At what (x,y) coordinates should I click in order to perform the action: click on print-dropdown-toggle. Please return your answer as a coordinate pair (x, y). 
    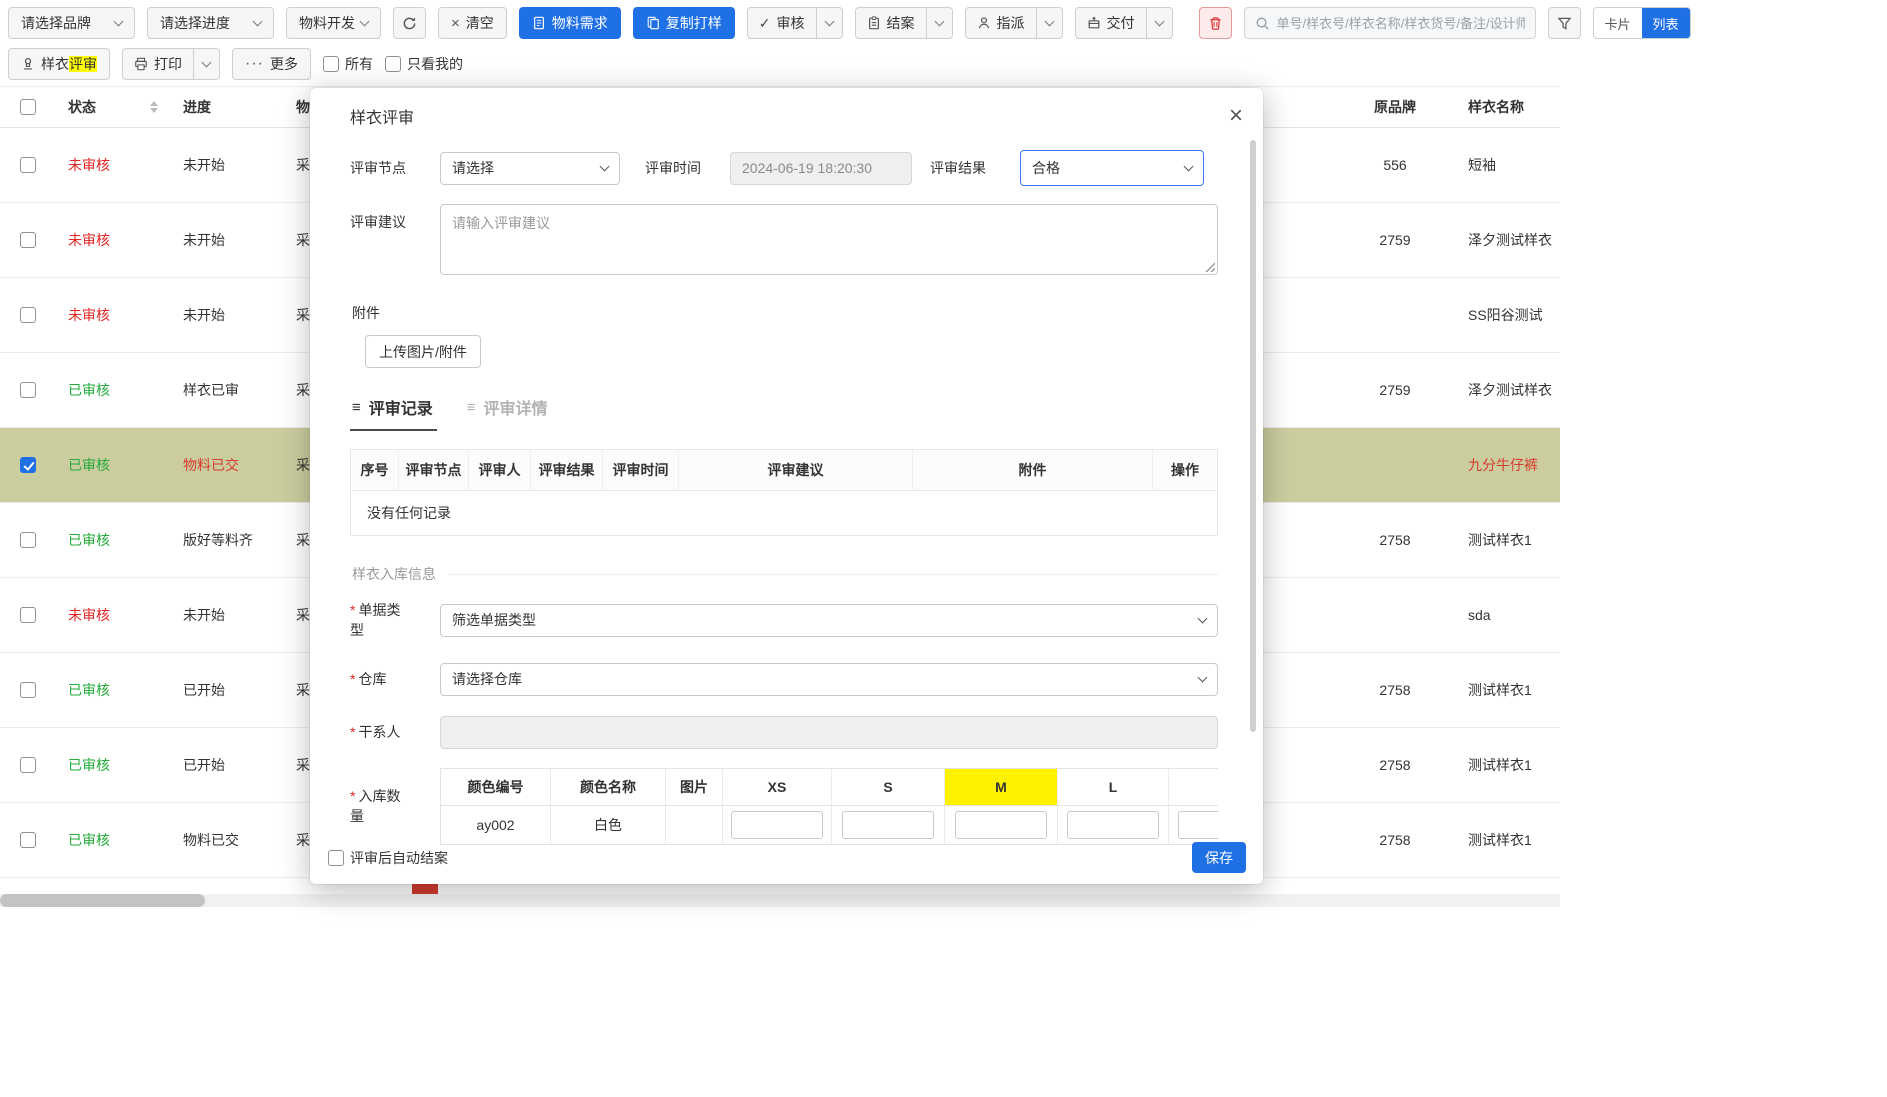
    Looking at the image, I should click on (206, 64).